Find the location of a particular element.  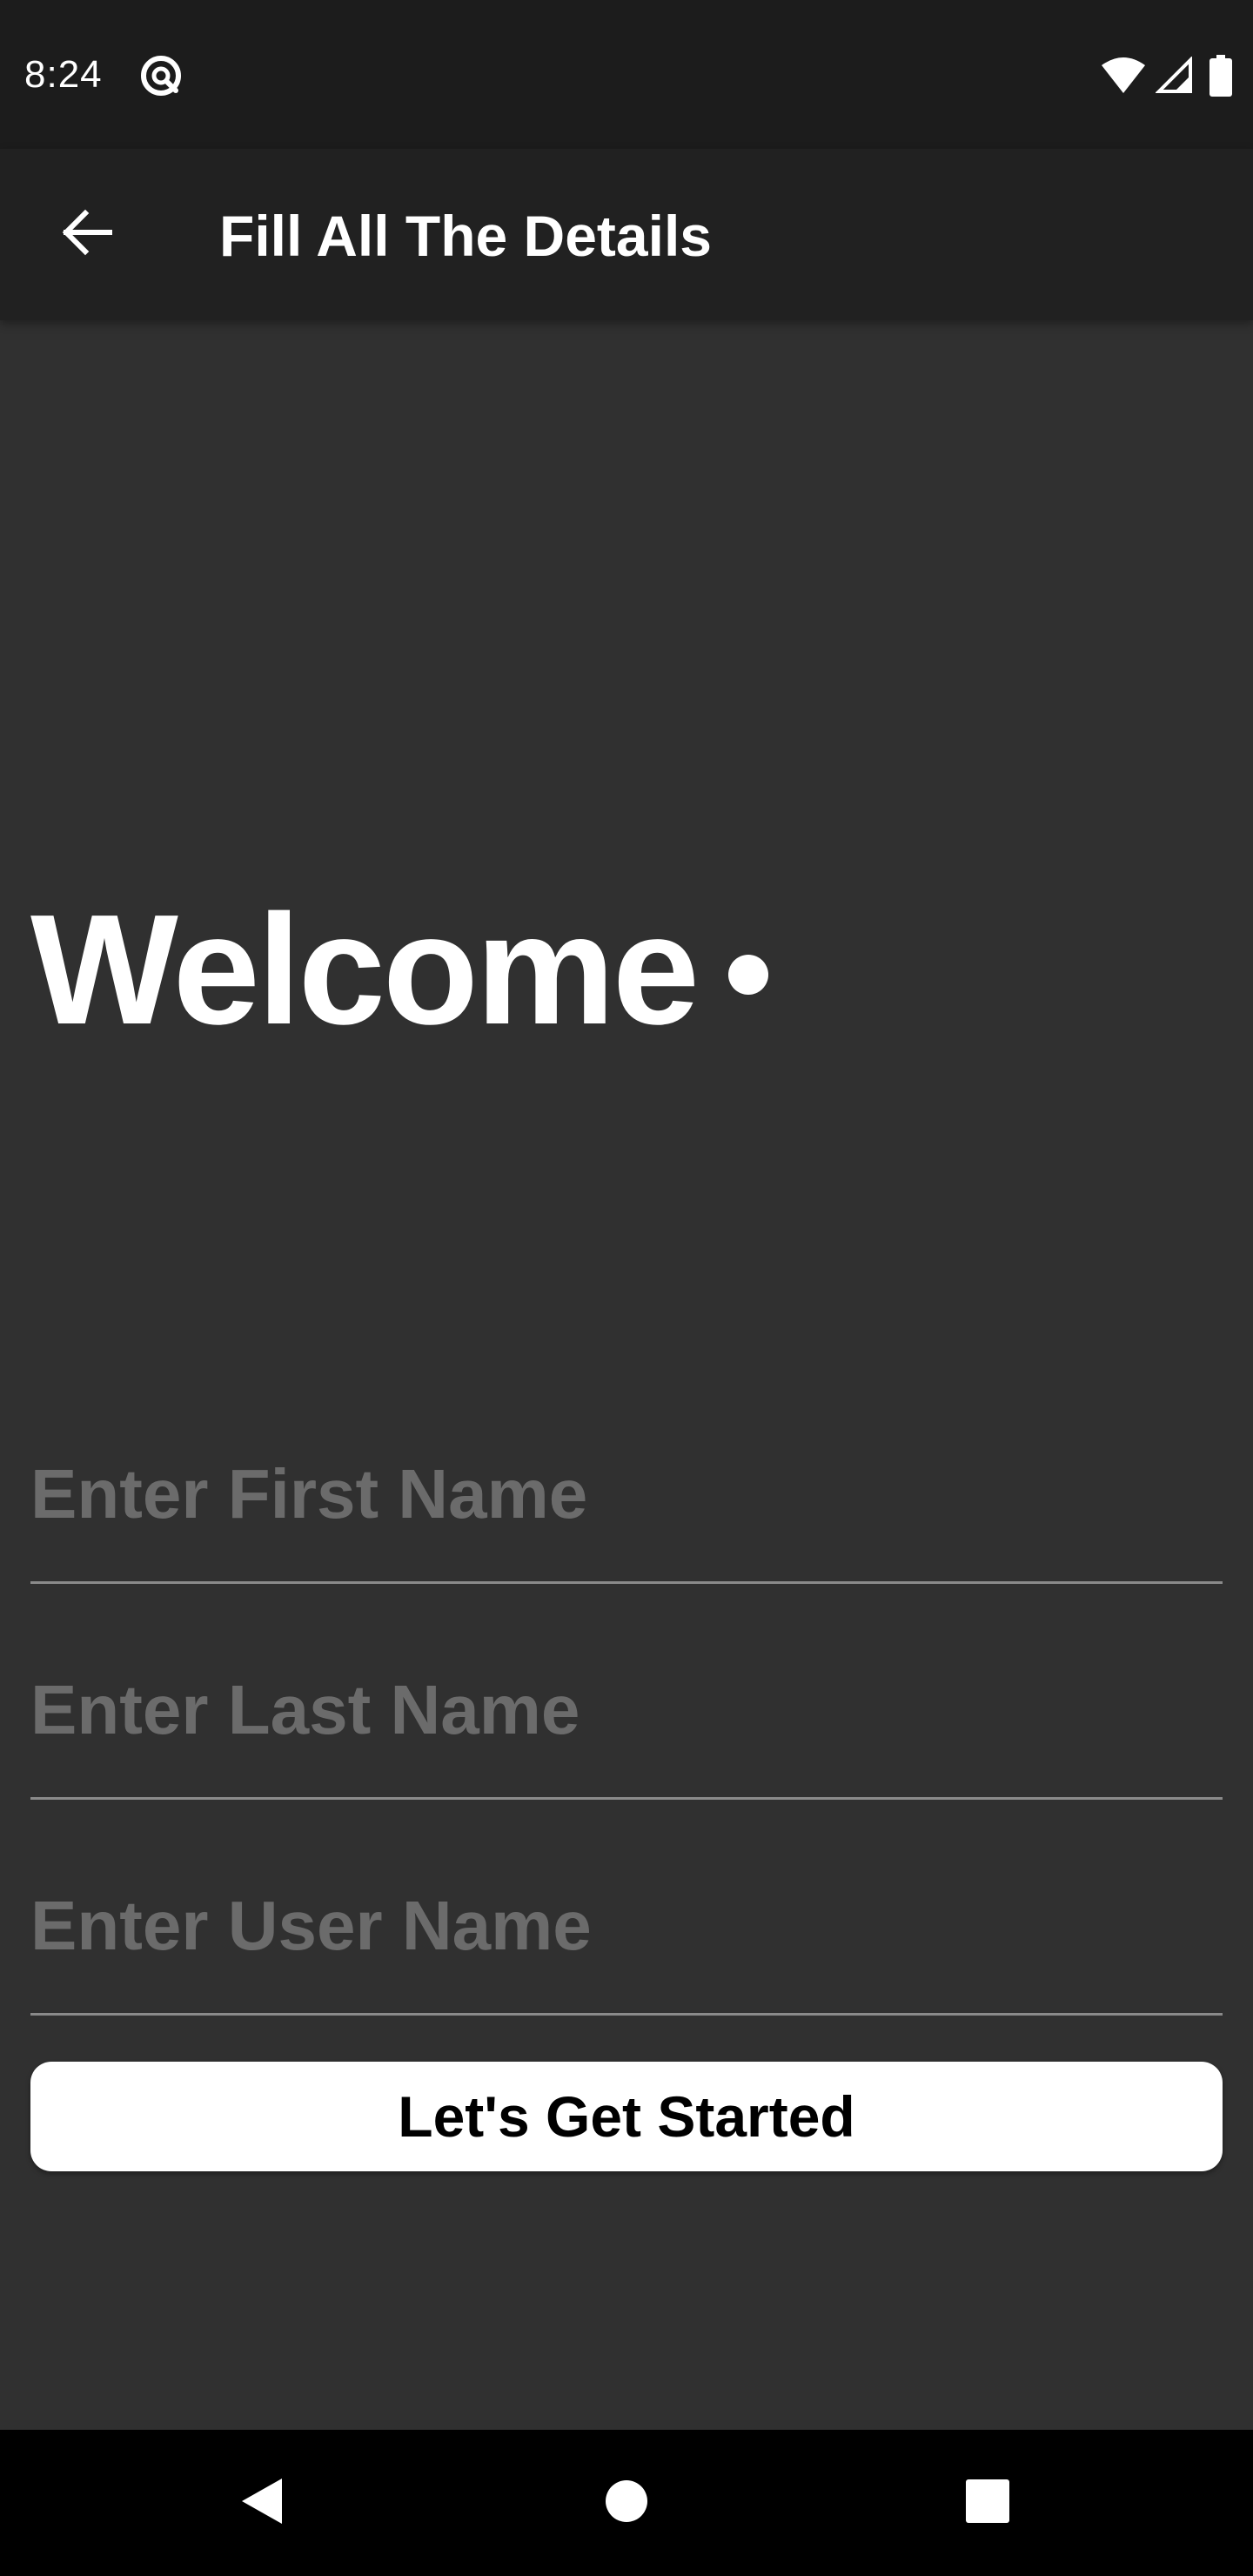

app-bar: Fill All The Details is located at coordinates (626, 234).